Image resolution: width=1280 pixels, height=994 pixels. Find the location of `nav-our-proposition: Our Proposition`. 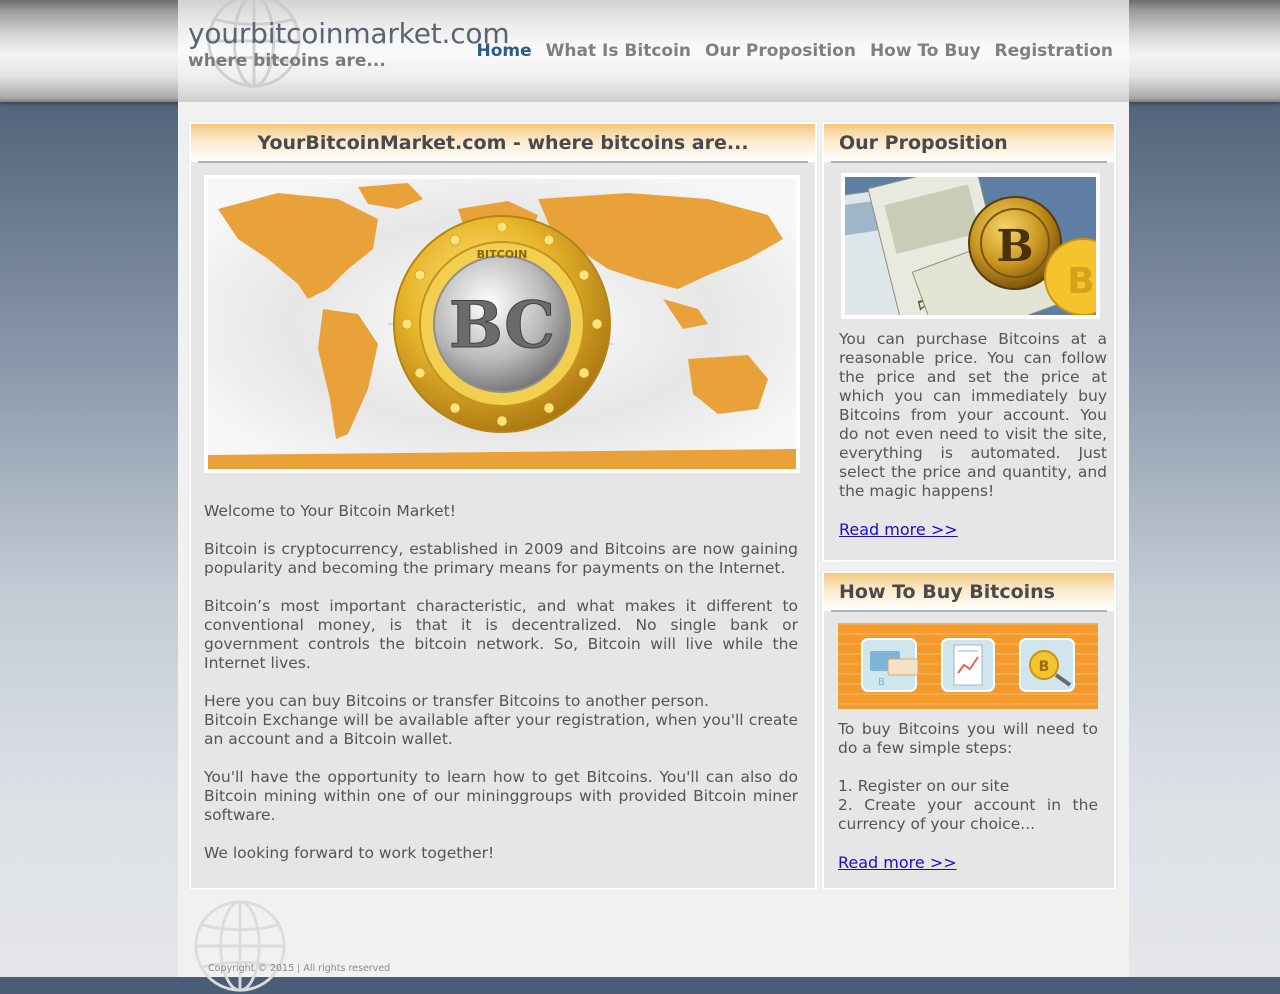

nav-our-proposition: Our Proposition is located at coordinates (780, 51).